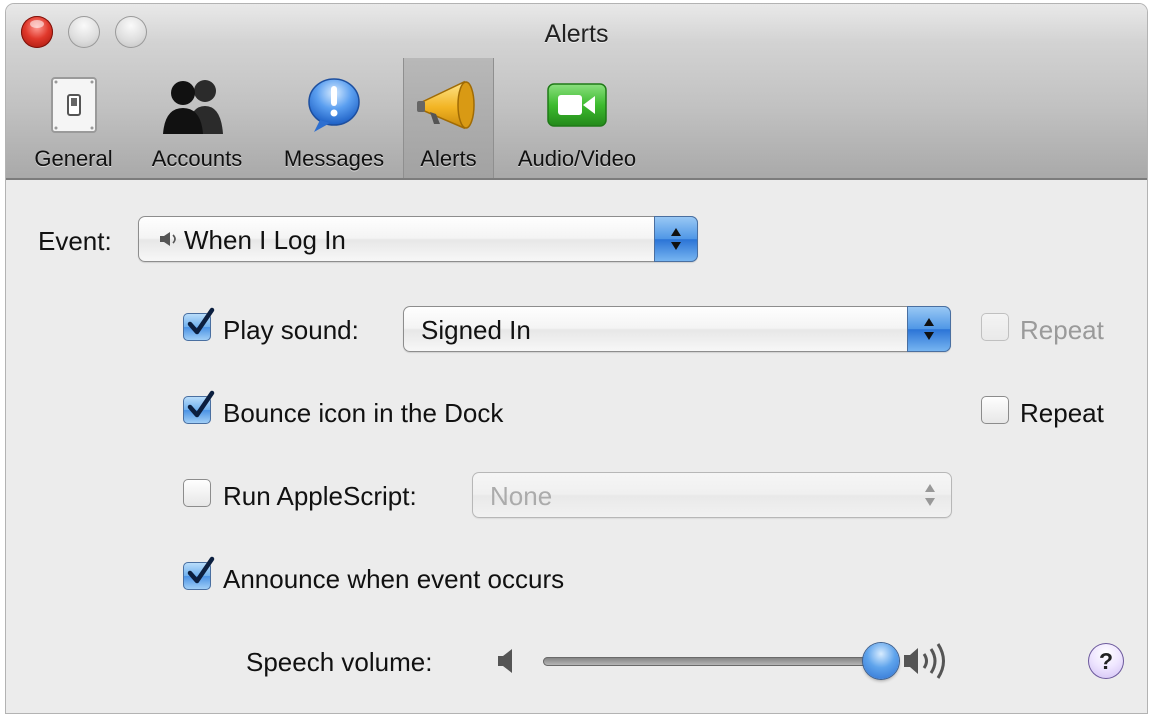  I want to click on speech-volume-knob, so click(881, 661).